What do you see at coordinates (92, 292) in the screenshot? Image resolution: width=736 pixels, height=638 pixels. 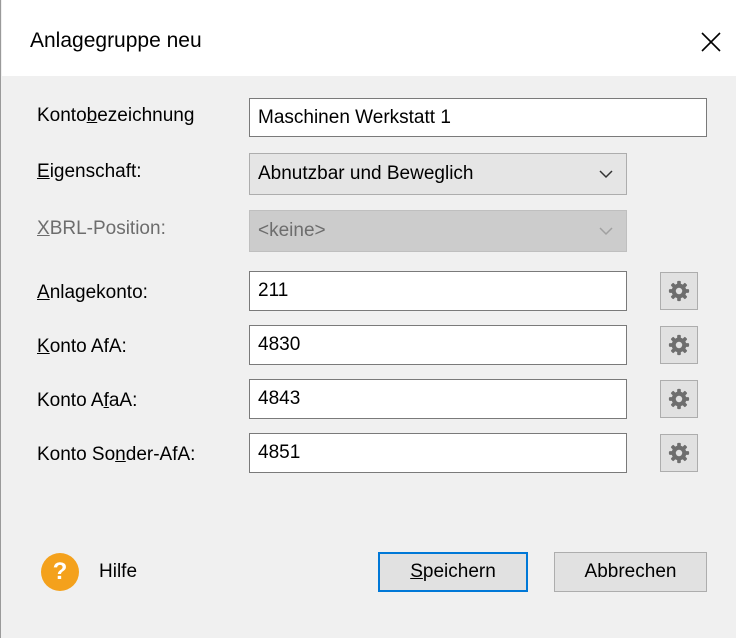 I see `anlagekonto-label: Anlagekonto:` at bounding box center [92, 292].